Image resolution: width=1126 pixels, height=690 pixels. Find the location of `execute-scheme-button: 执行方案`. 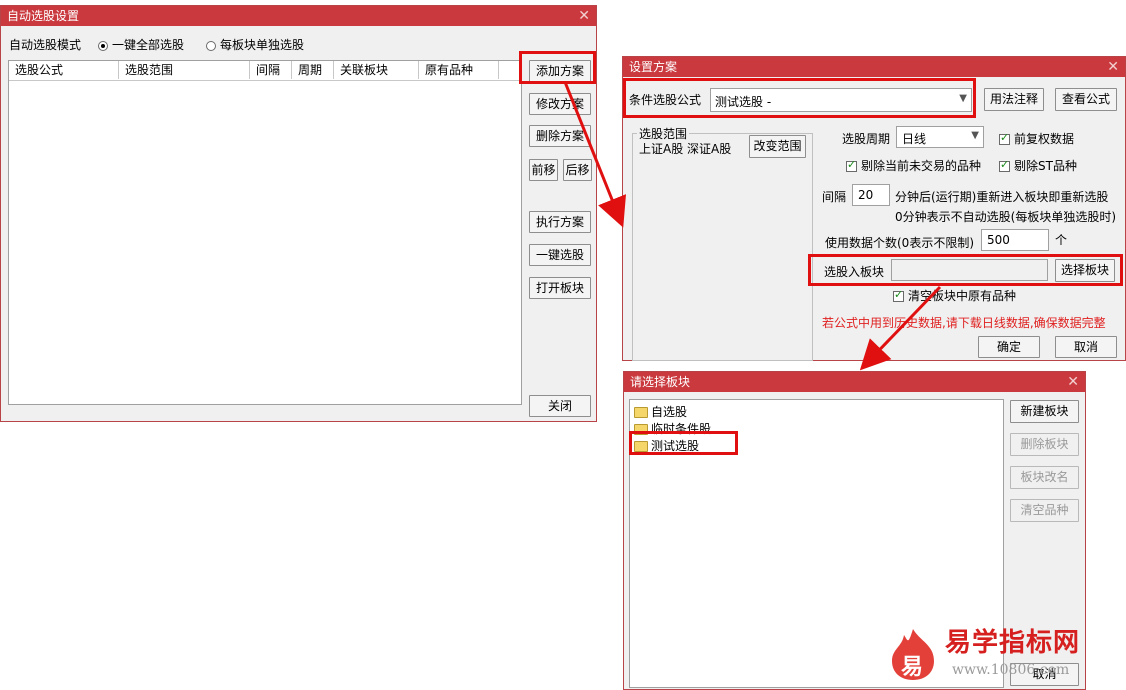

execute-scheme-button: 执行方案 is located at coordinates (560, 222).